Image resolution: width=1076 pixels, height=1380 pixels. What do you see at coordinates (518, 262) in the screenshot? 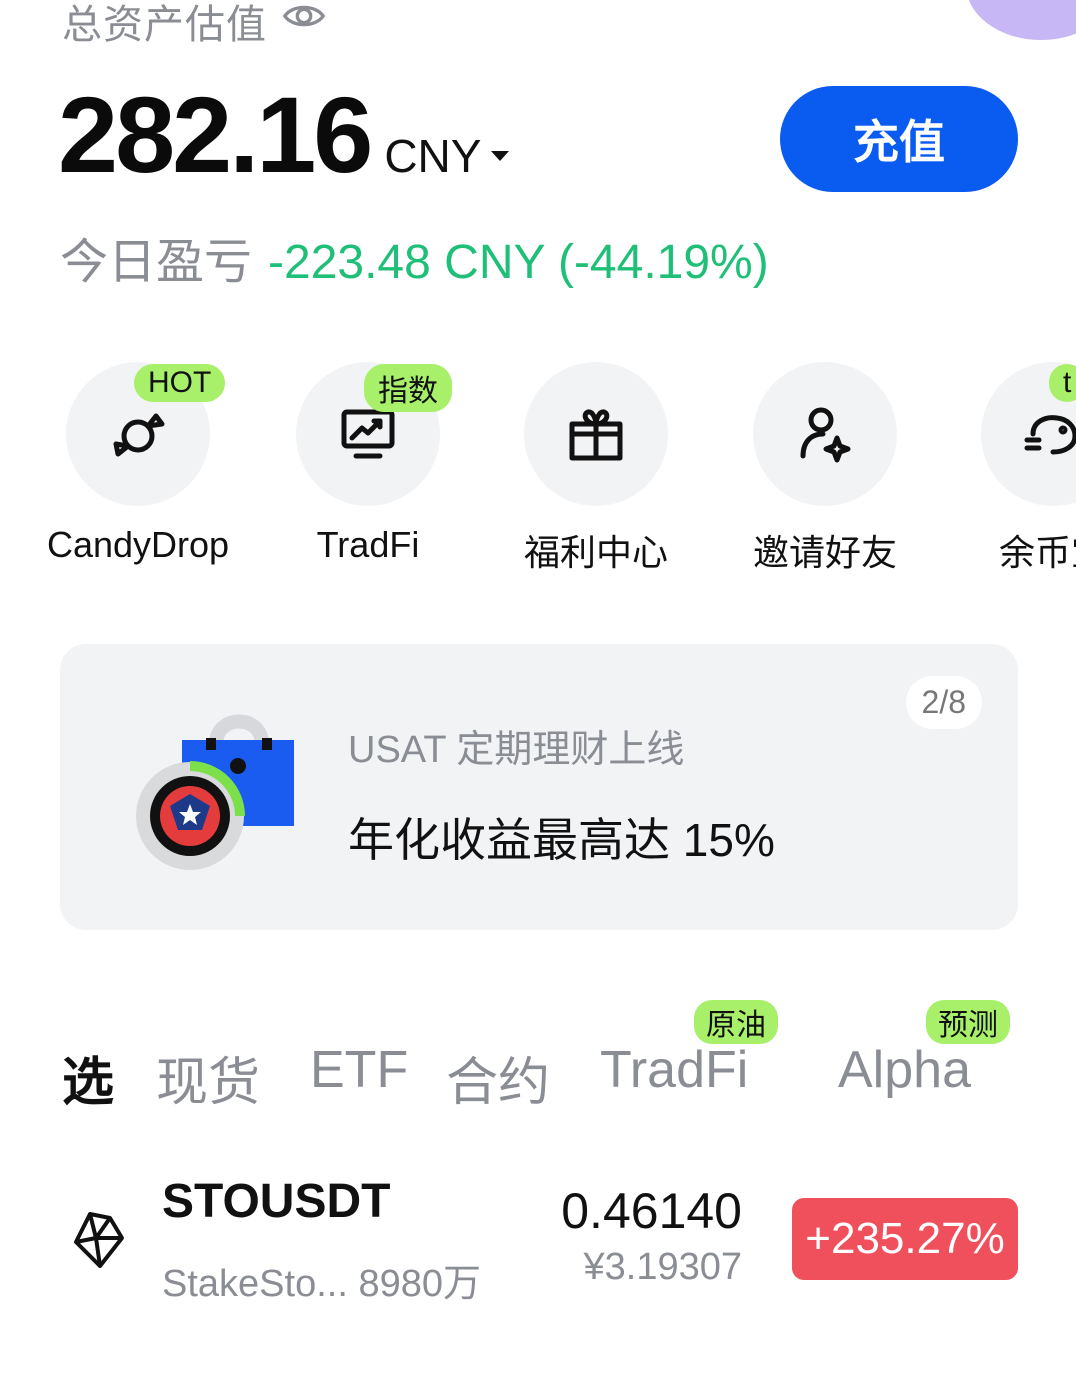
I see `pnl-value: -223.48 CNY (-44.19%)` at bounding box center [518, 262].